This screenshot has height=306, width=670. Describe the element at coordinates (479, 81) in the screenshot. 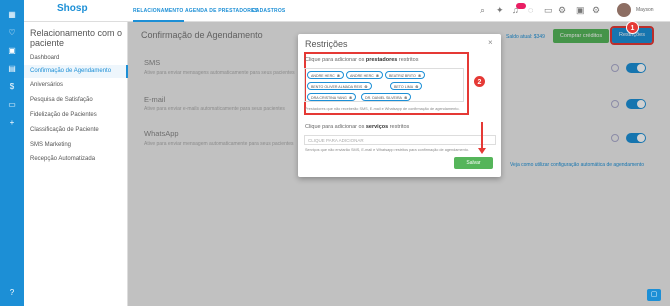

I see `annotation-marker-2: 2` at that location.